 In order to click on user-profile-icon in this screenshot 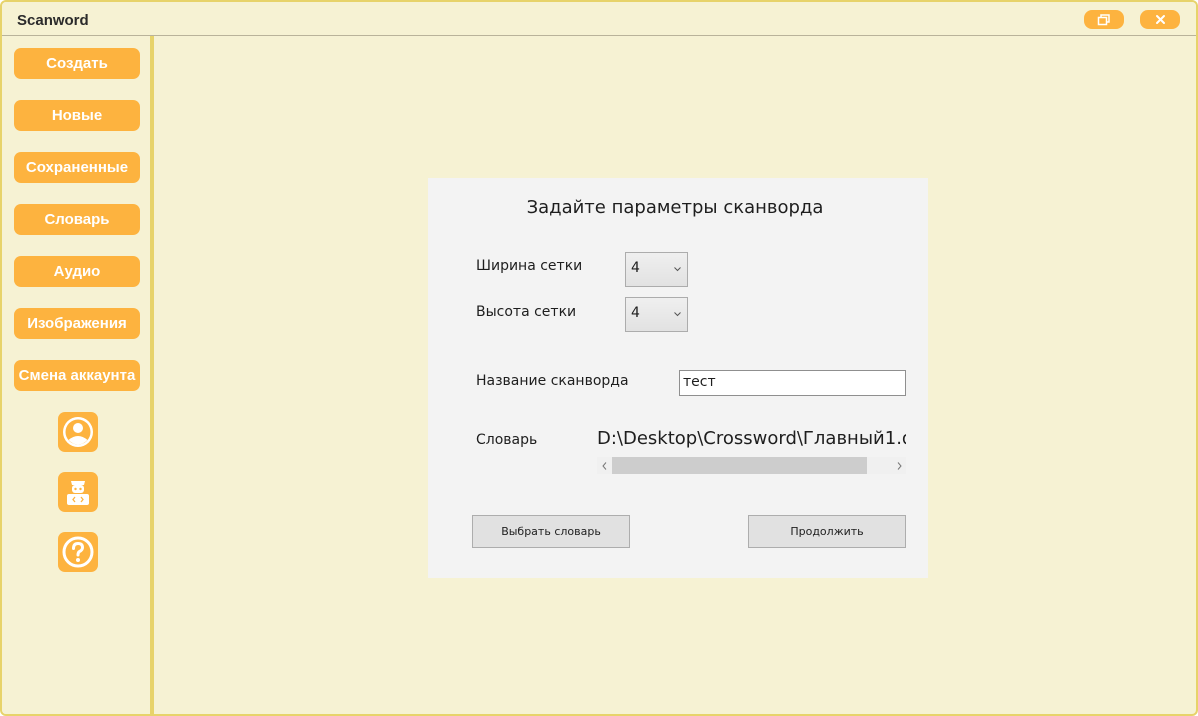, I will do `click(78, 432)`.